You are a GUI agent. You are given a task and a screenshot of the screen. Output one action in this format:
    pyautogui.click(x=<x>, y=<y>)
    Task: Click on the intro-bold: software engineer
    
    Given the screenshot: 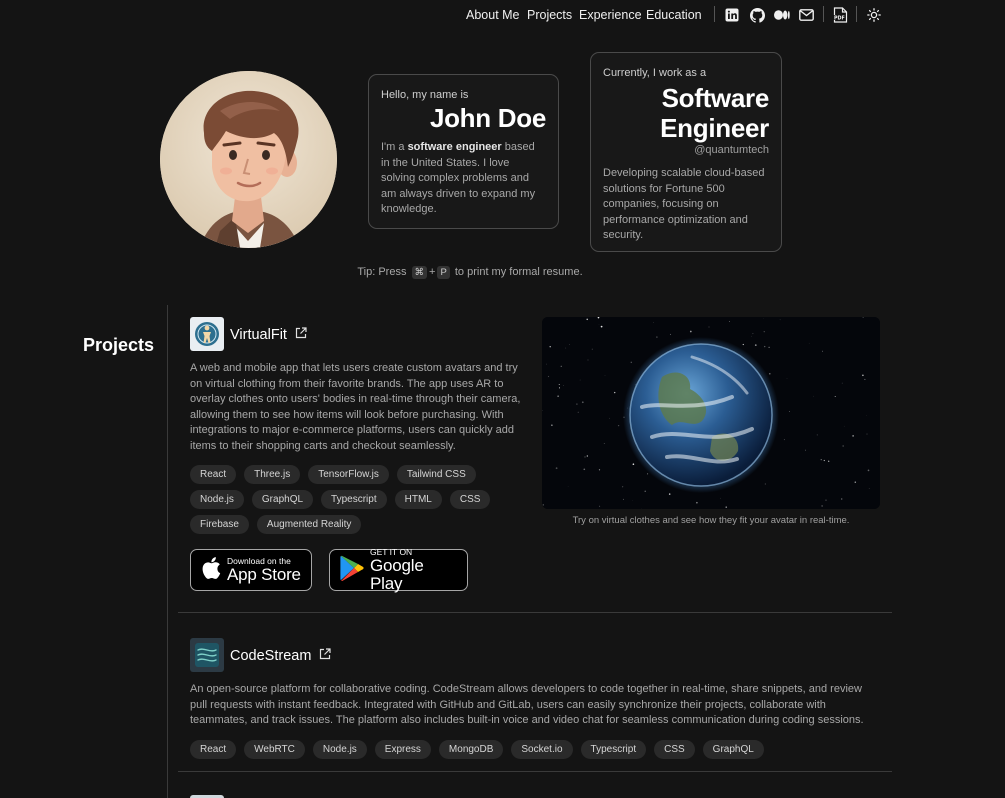 What is the action you would take?
    pyautogui.click(x=454, y=147)
    